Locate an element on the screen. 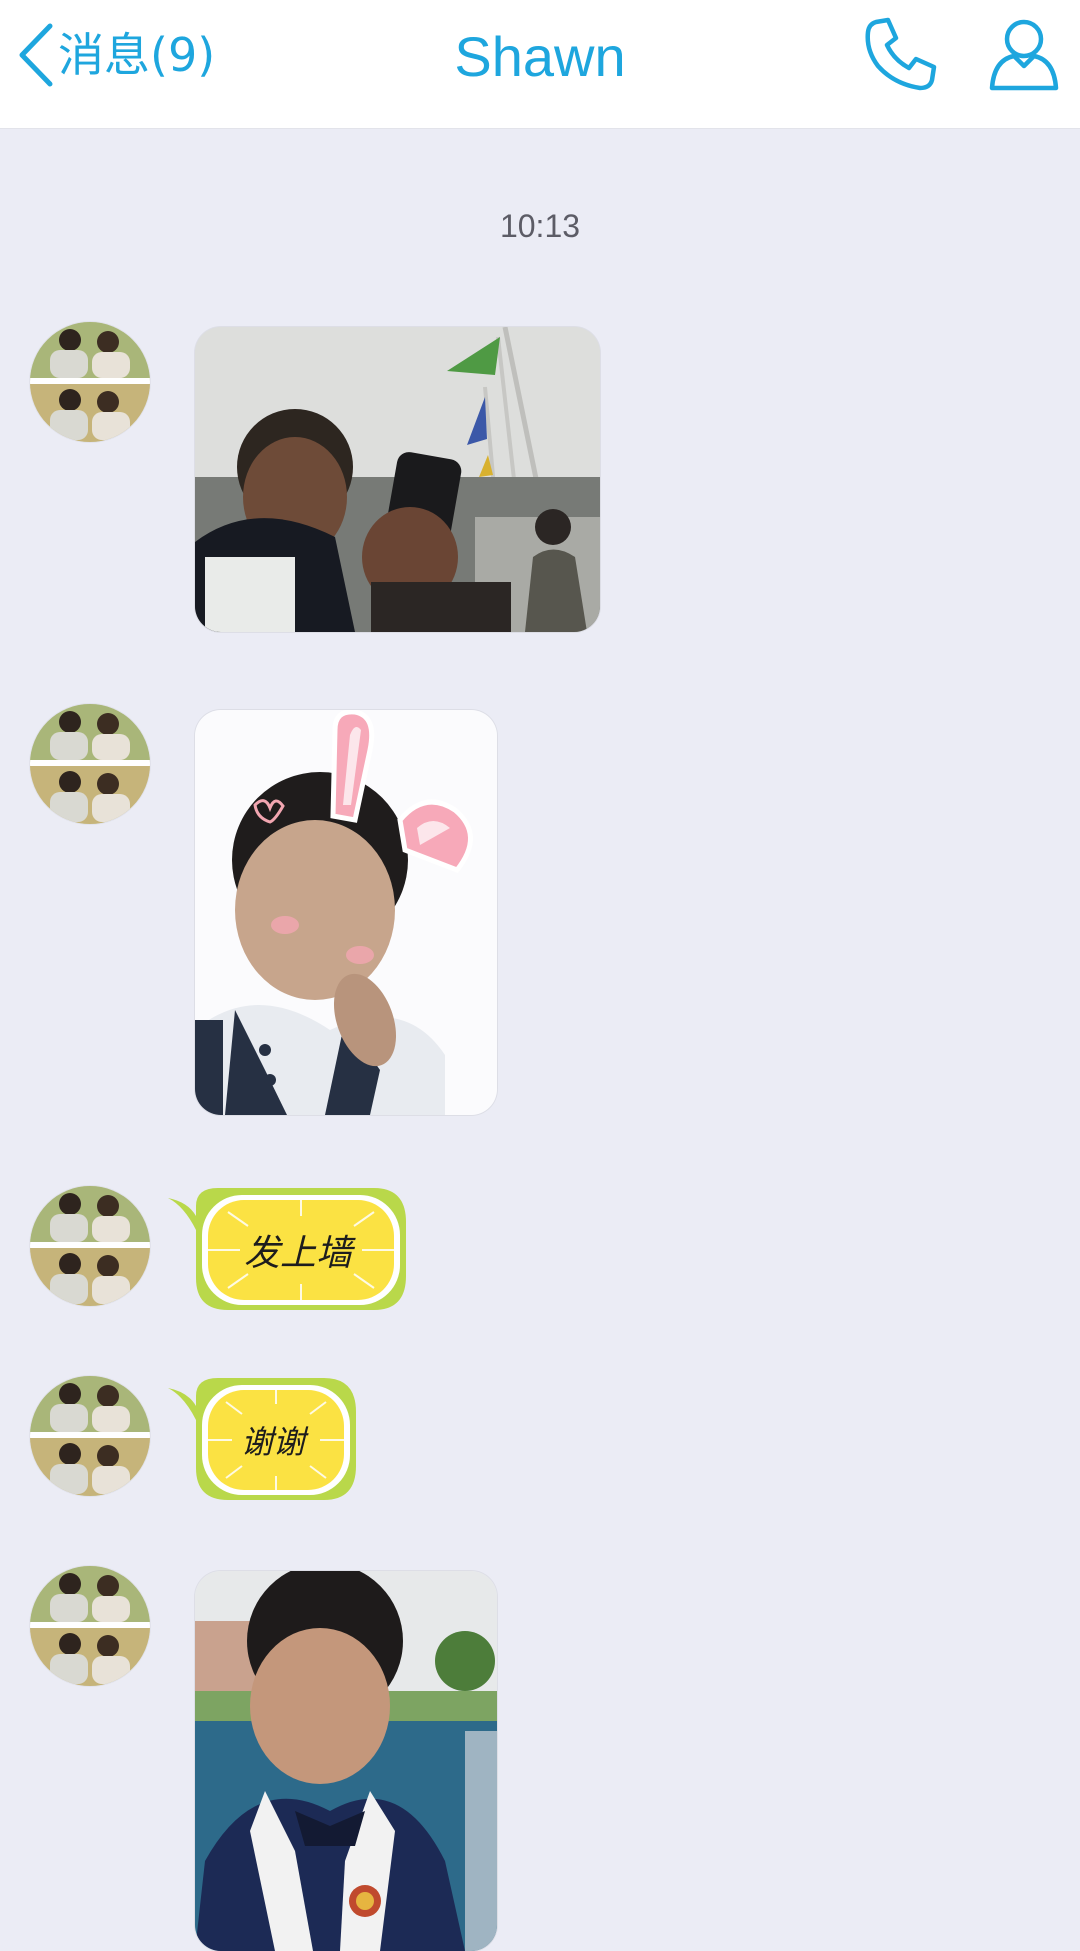  call-button is located at coordinates (900, 54).